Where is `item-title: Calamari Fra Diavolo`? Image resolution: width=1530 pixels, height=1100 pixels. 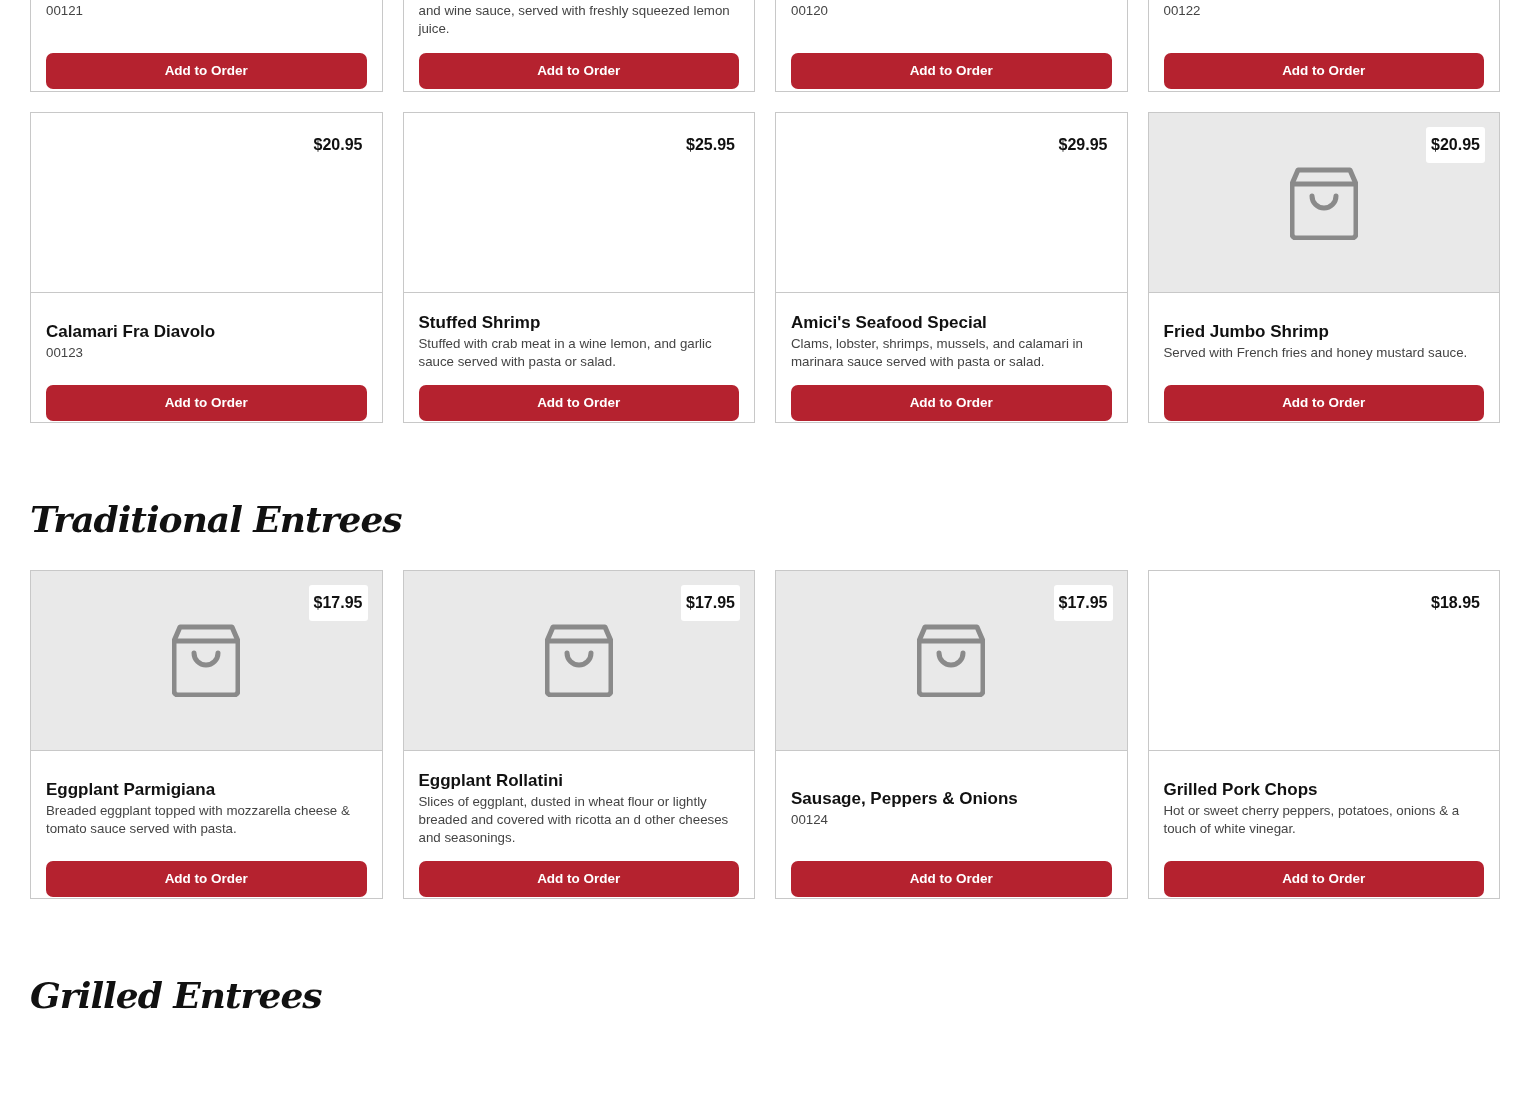
item-title: Calamari Fra Diavolo is located at coordinates (131, 332).